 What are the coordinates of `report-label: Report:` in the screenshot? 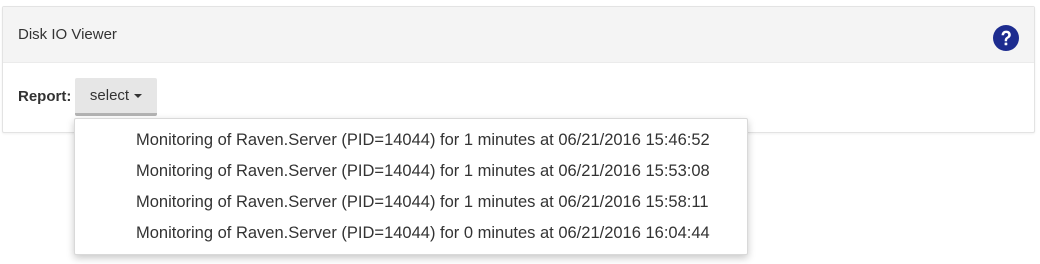 It's located at (45, 96).